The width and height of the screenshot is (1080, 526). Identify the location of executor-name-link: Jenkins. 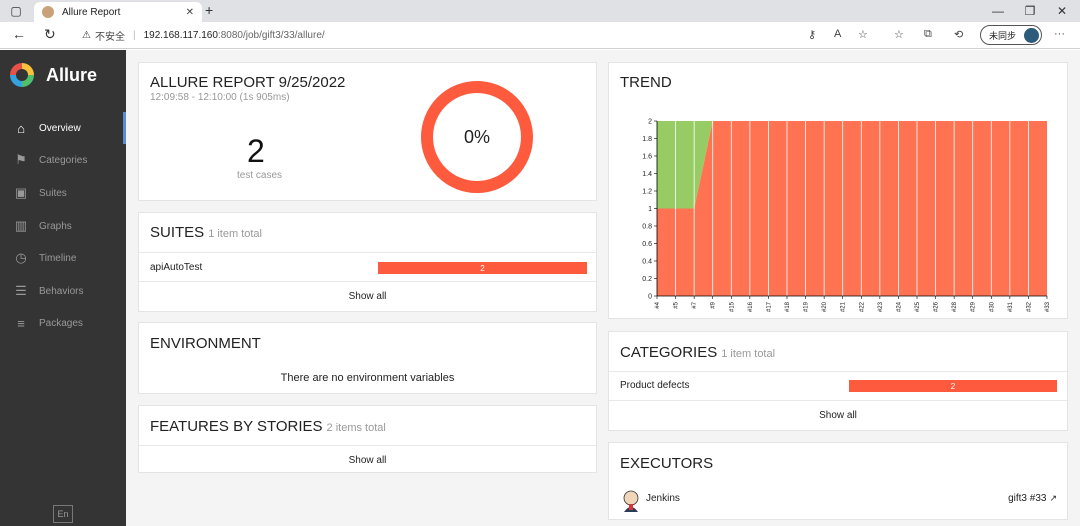
(663, 498).